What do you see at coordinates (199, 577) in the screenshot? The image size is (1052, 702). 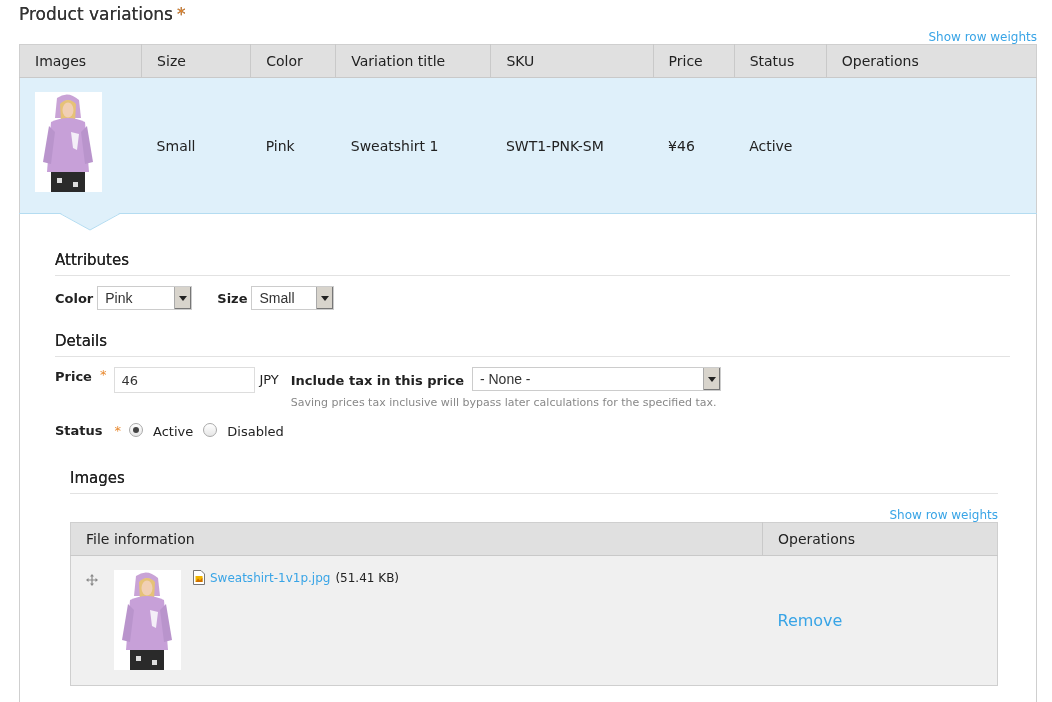 I see `image-file-icon` at bounding box center [199, 577].